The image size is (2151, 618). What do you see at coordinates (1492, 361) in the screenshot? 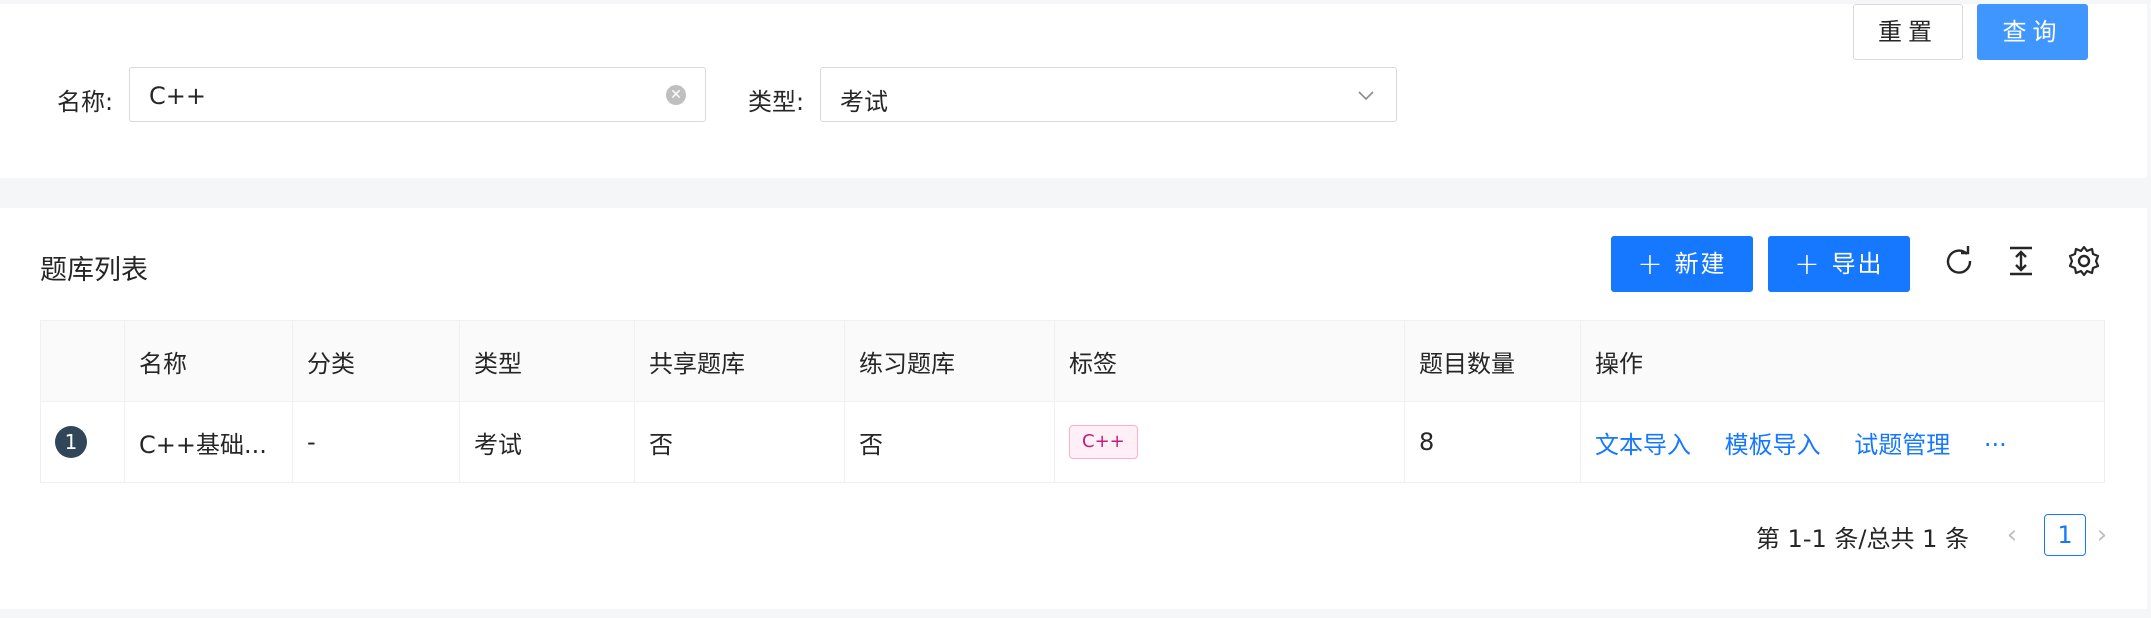
I see `header-count: 题目数量` at bounding box center [1492, 361].